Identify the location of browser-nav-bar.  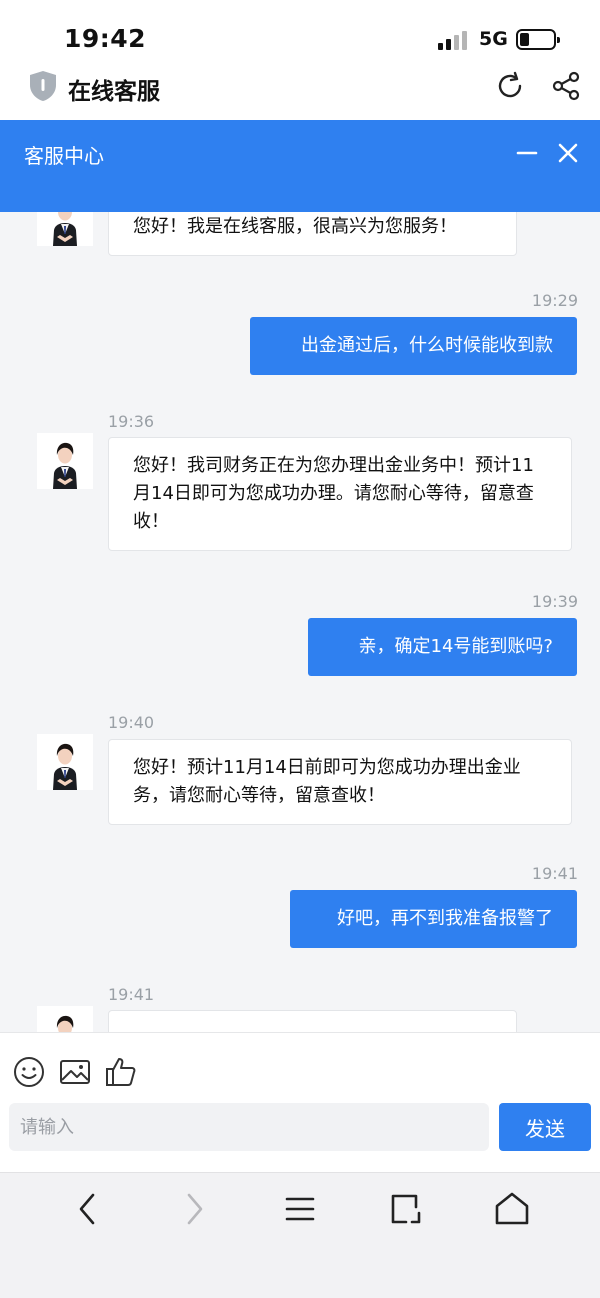
(300, 1235).